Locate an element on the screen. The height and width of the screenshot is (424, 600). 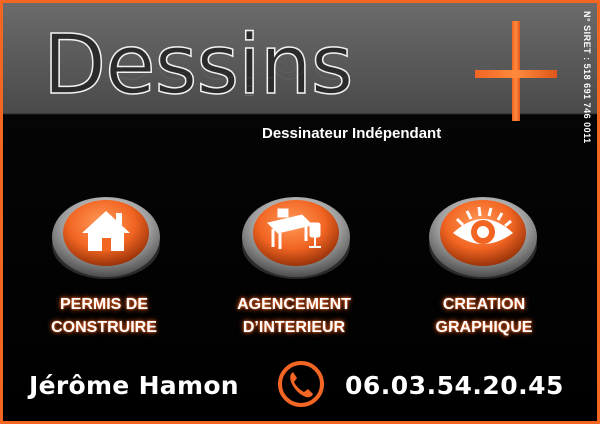
brand-name: Dessins is located at coordinates (198, 65).